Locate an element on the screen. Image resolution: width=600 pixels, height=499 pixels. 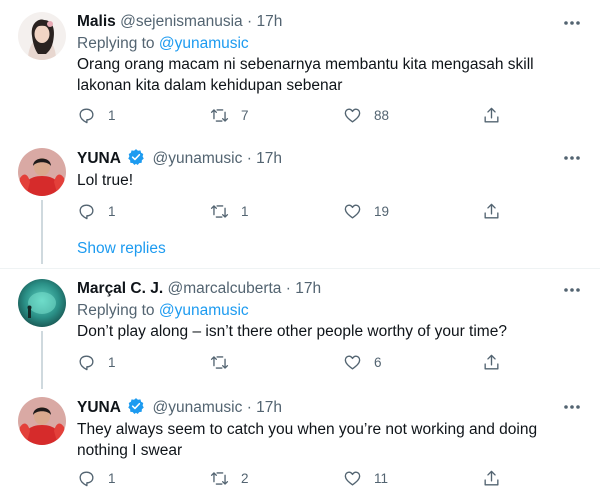
like-button: 19 is located at coordinates (366, 211).